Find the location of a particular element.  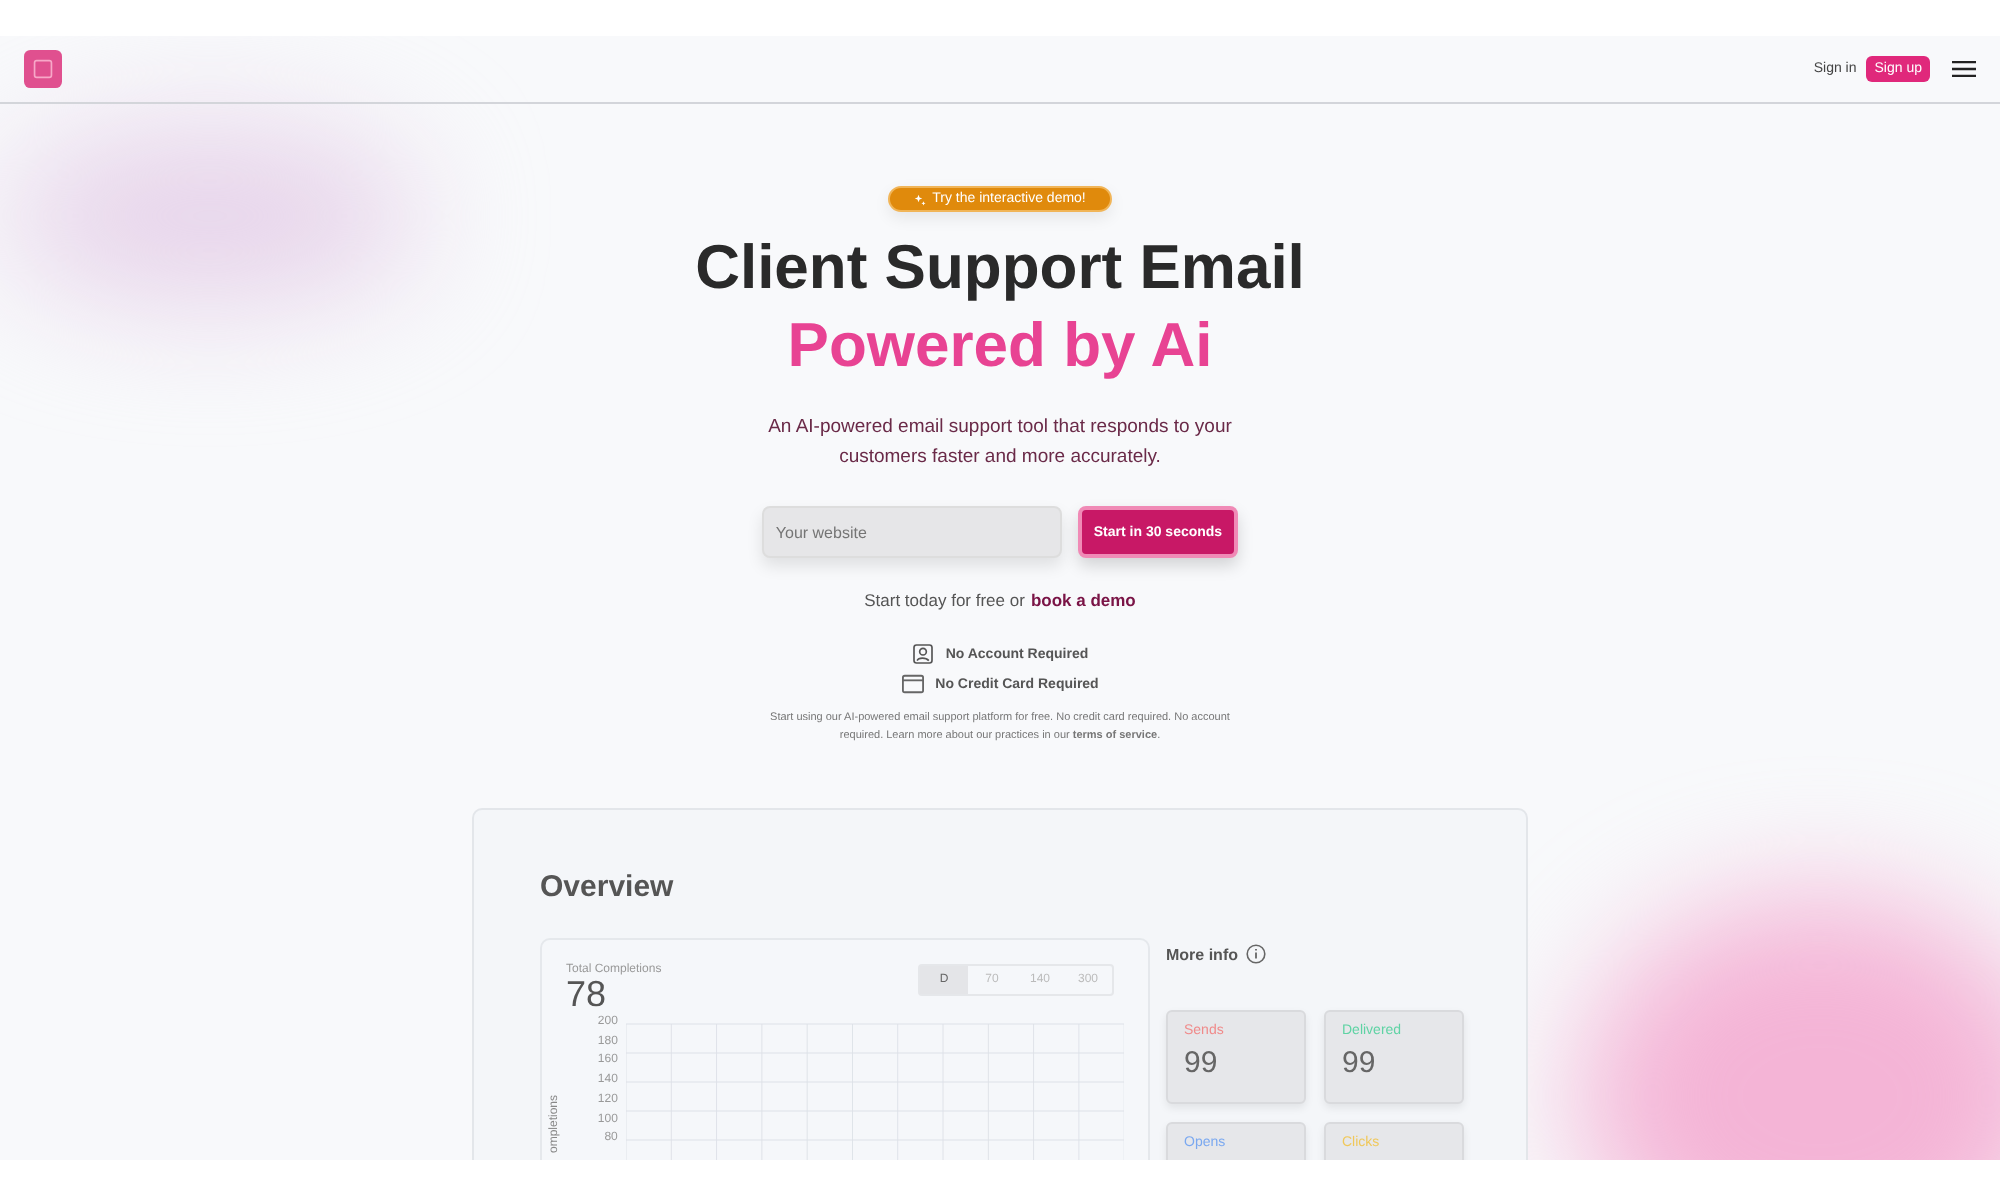

overview-heading: Overview is located at coordinates (608, 887).